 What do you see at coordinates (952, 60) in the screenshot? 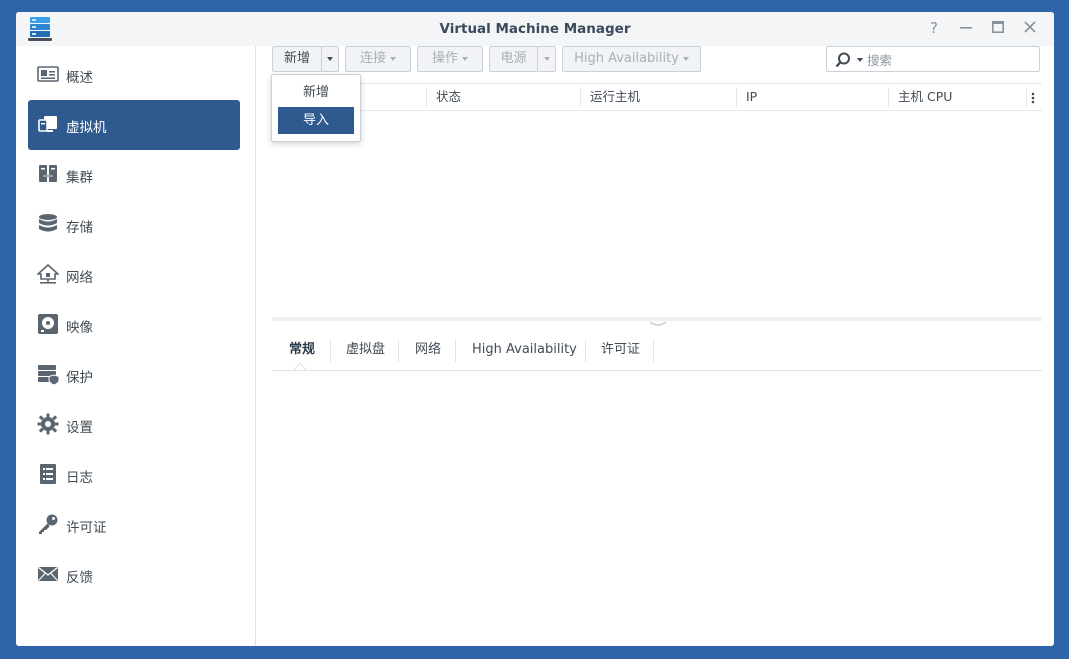
I see `search-input` at bounding box center [952, 60].